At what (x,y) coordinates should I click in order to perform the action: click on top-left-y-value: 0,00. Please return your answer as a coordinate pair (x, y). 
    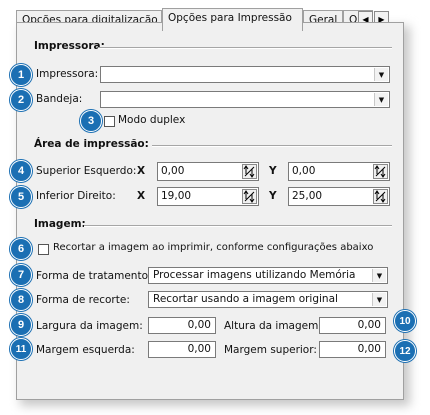
    Looking at the image, I should click on (304, 171).